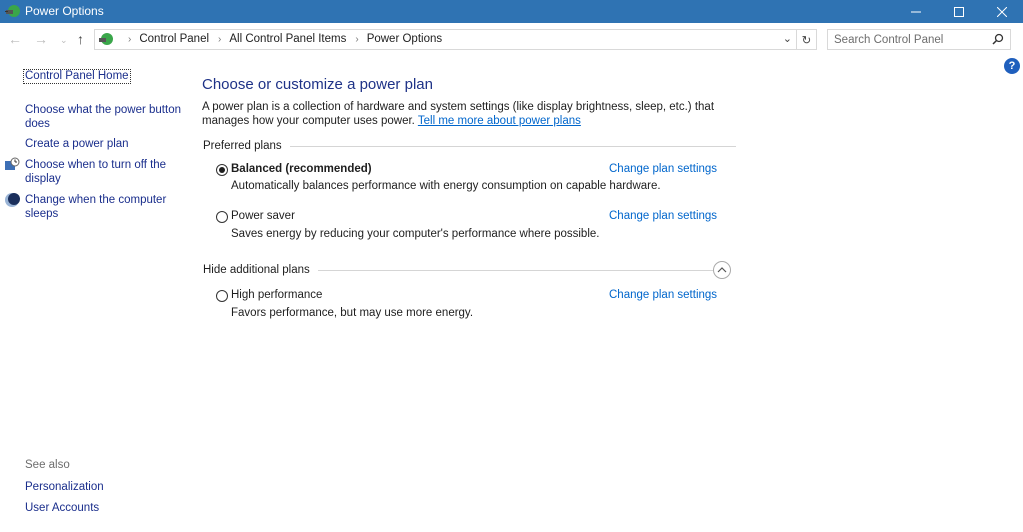 The width and height of the screenshot is (1023, 532). What do you see at coordinates (47, 465) in the screenshot?
I see `see-also-heading: See also` at bounding box center [47, 465].